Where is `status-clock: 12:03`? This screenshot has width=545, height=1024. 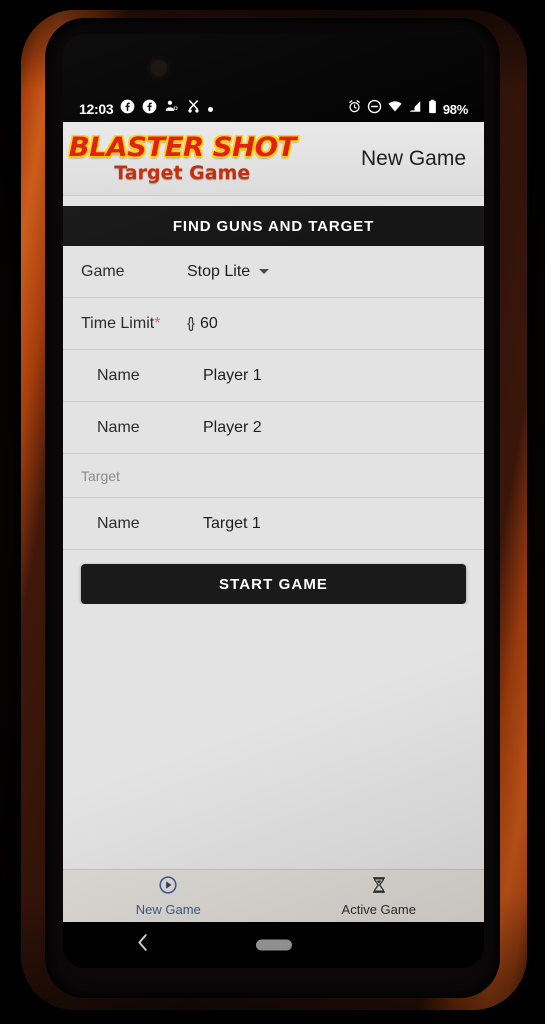 status-clock: 12:03 is located at coordinates (96, 109).